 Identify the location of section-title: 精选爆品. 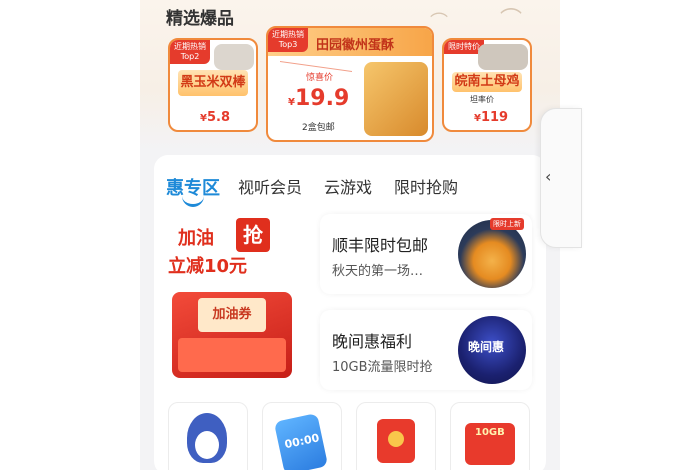
(200, 19).